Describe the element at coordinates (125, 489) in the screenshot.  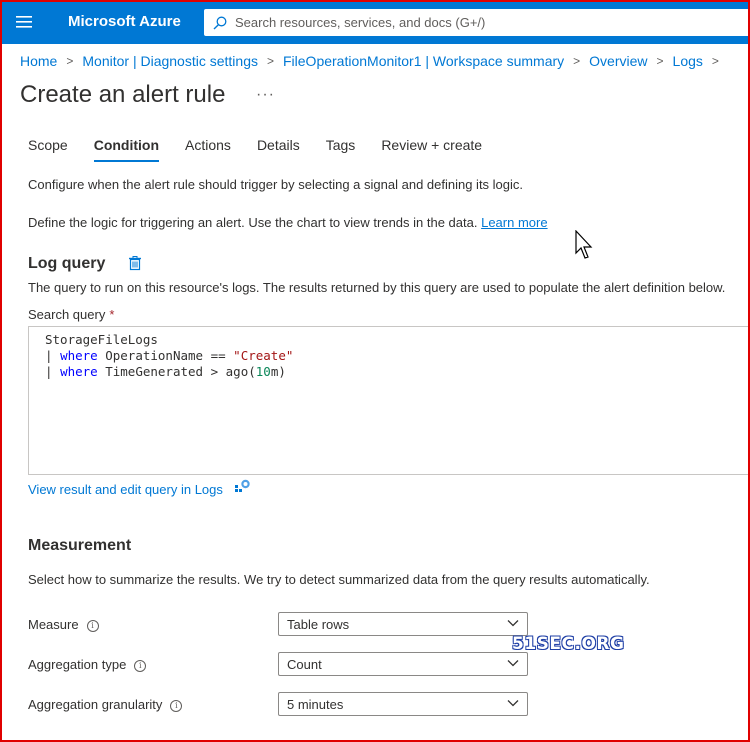
I see `view-result-link: View result and edit query in Logs` at that location.